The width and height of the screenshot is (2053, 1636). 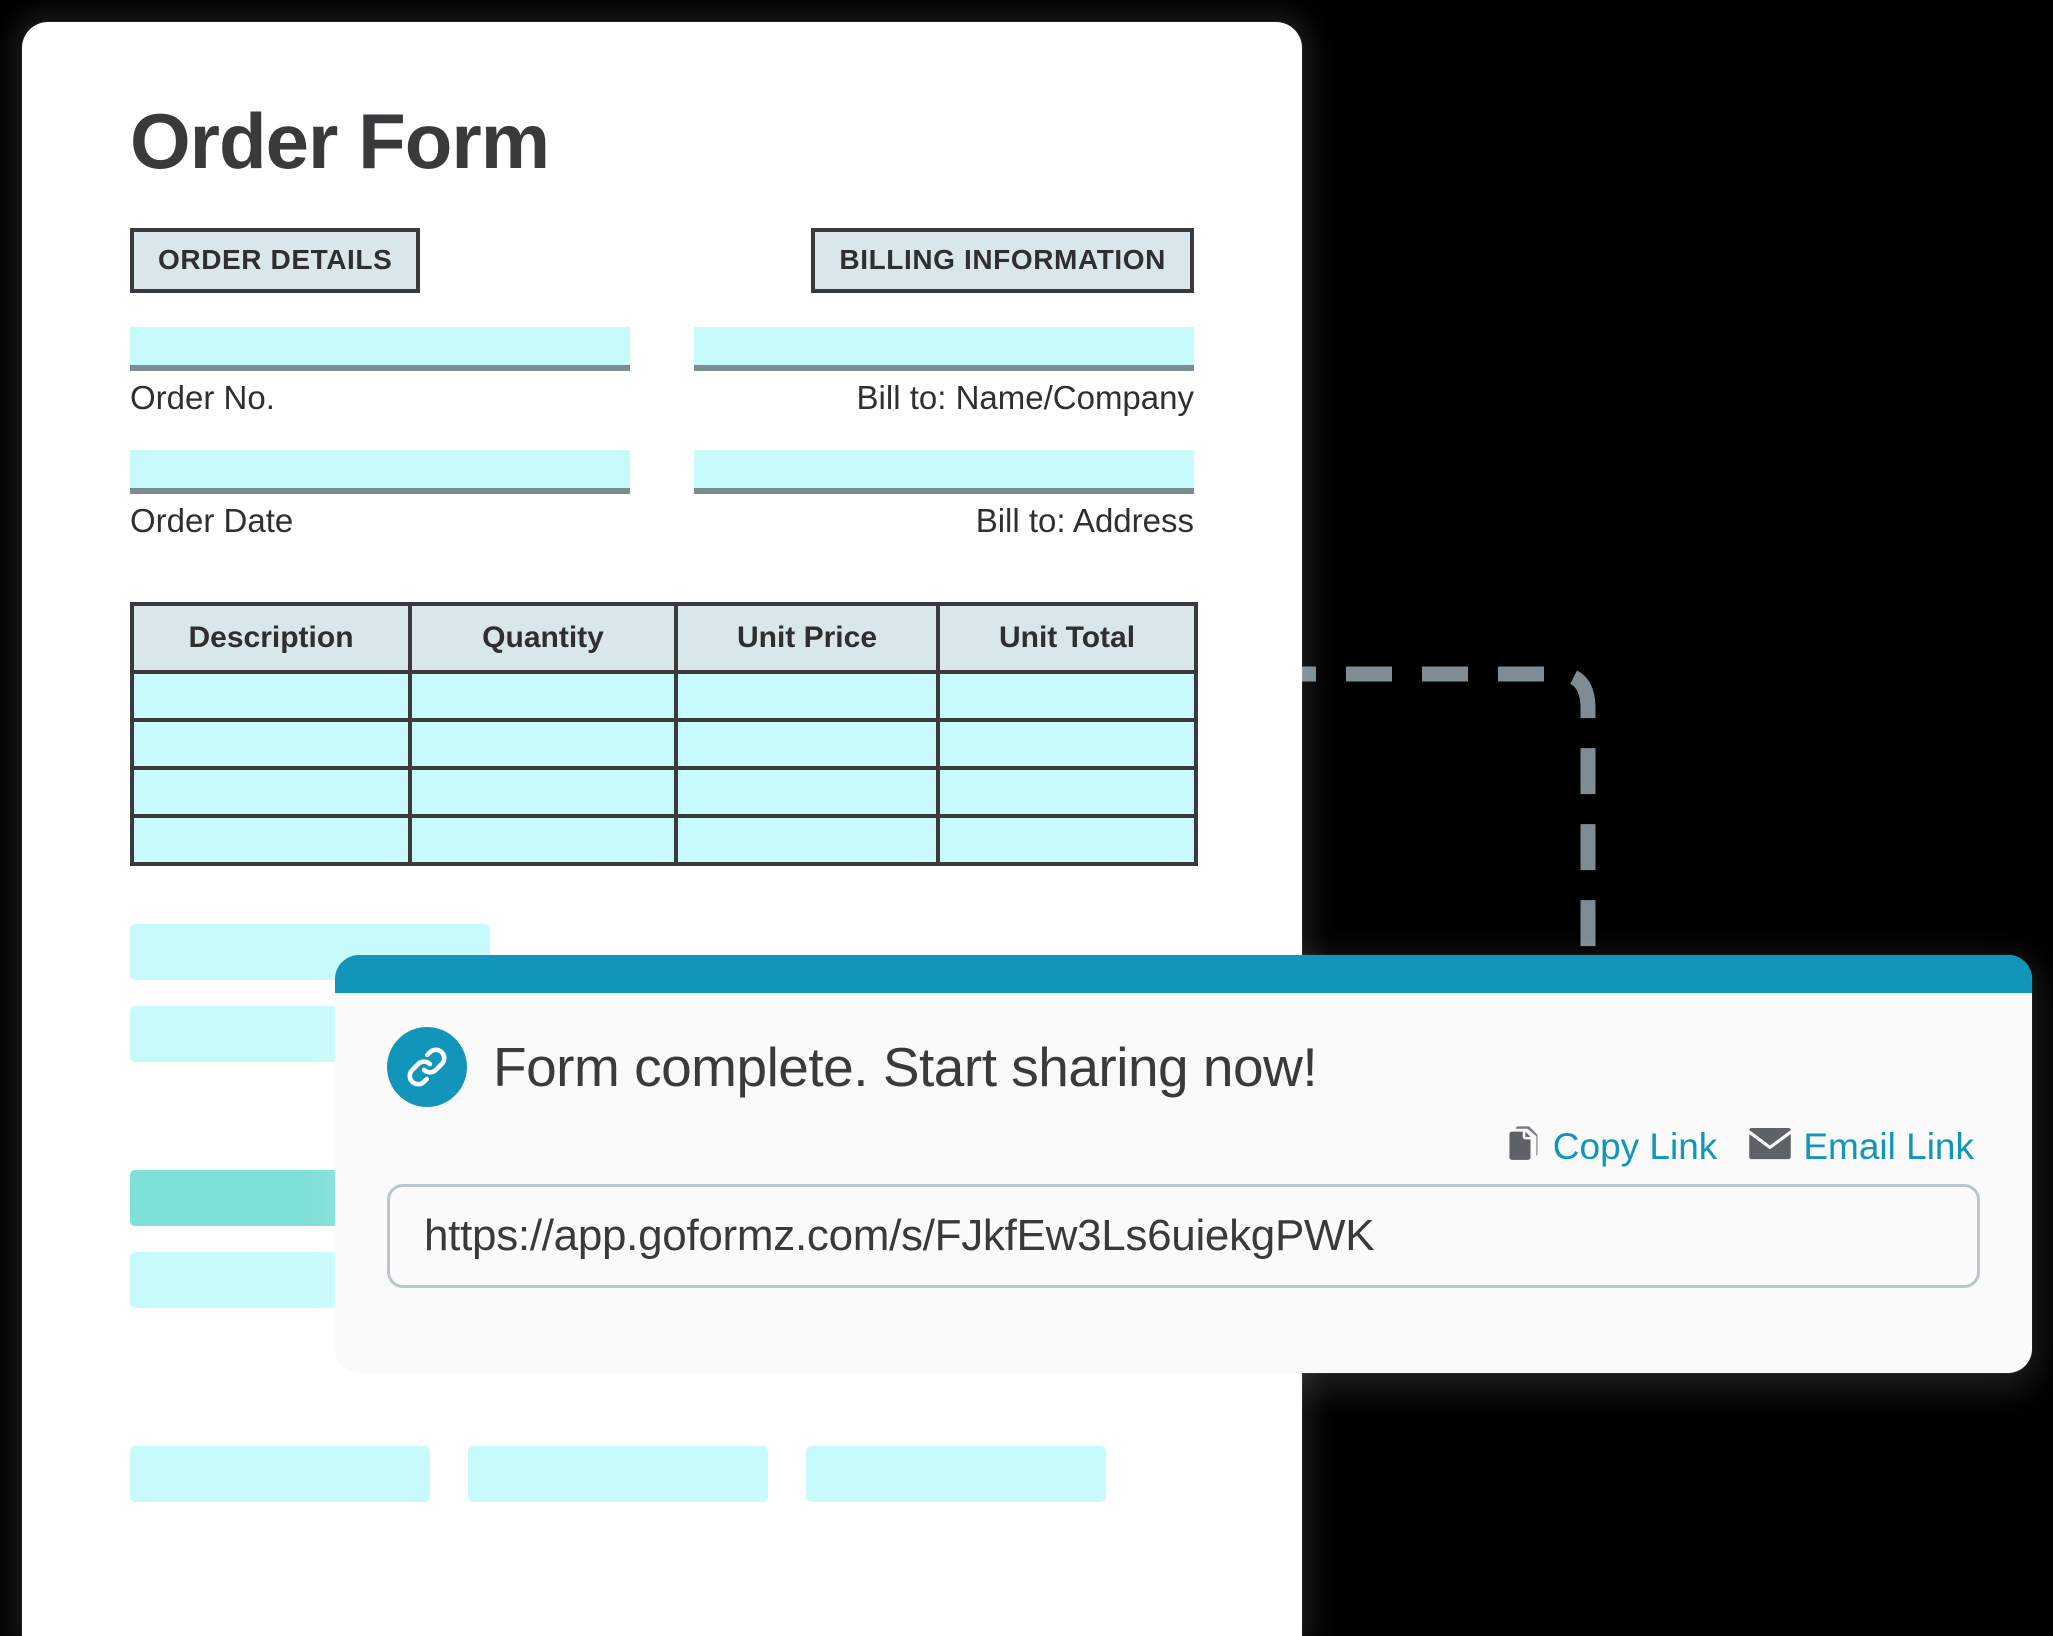 What do you see at coordinates (1067, 637) in the screenshot?
I see `column-header-unit-total: Unit Total` at bounding box center [1067, 637].